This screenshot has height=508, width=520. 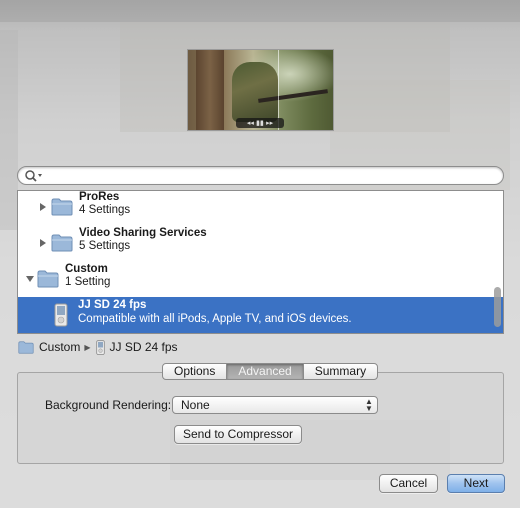 I want to click on breadcrumb: Custom ▶ JJ SD 24 fps, so click(x=97, y=347).